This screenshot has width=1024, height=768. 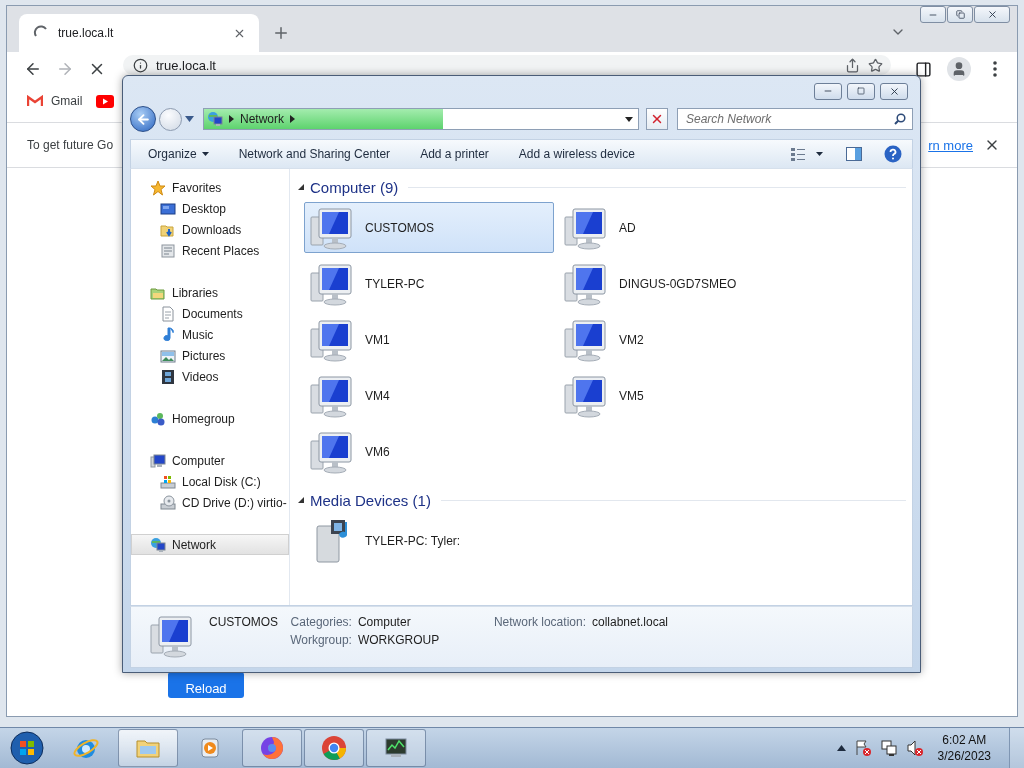 I want to click on maximize-icon, so click(x=861, y=91).